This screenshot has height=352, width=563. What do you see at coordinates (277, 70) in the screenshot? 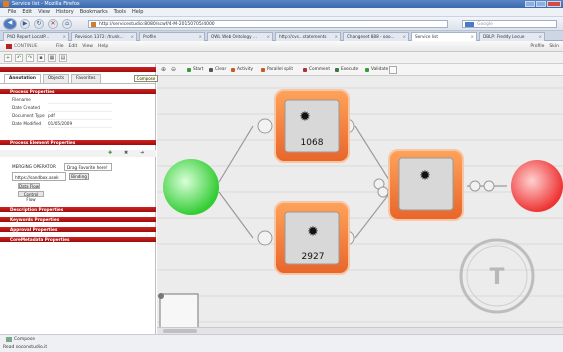
I see `tool-parallel-split: Parallel split` at bounding box center [277, 70].